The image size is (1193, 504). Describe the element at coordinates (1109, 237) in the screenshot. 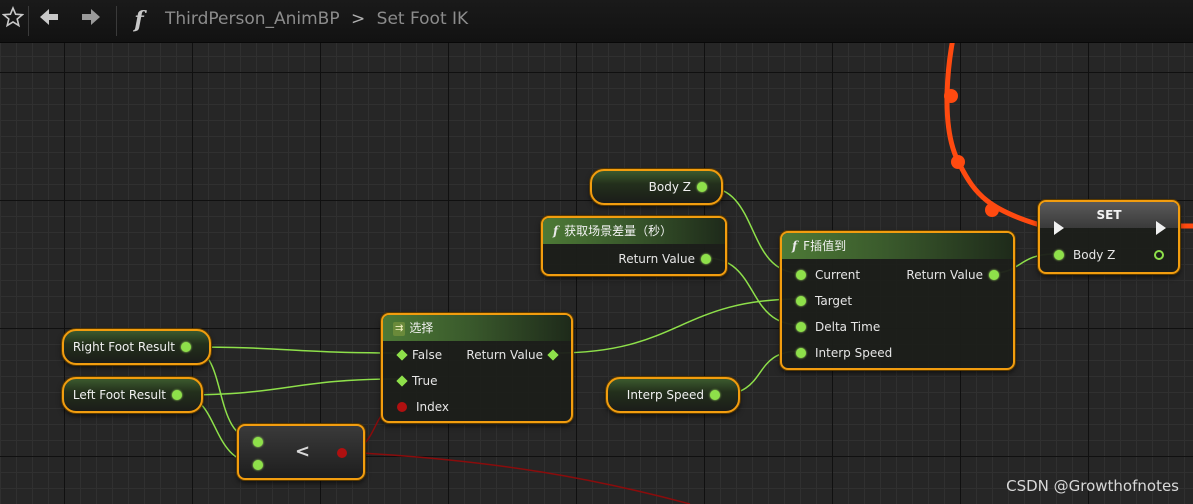

I see `set-body-z-node: SET Body Z` at that location.